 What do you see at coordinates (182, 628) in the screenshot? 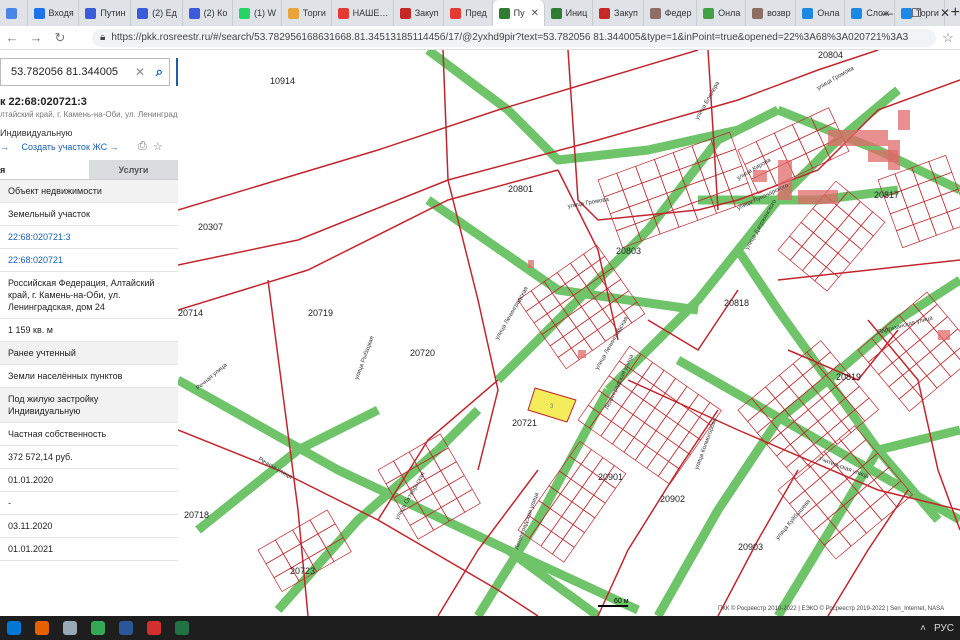
I see `excel-app` at bounding box center [182, 628].